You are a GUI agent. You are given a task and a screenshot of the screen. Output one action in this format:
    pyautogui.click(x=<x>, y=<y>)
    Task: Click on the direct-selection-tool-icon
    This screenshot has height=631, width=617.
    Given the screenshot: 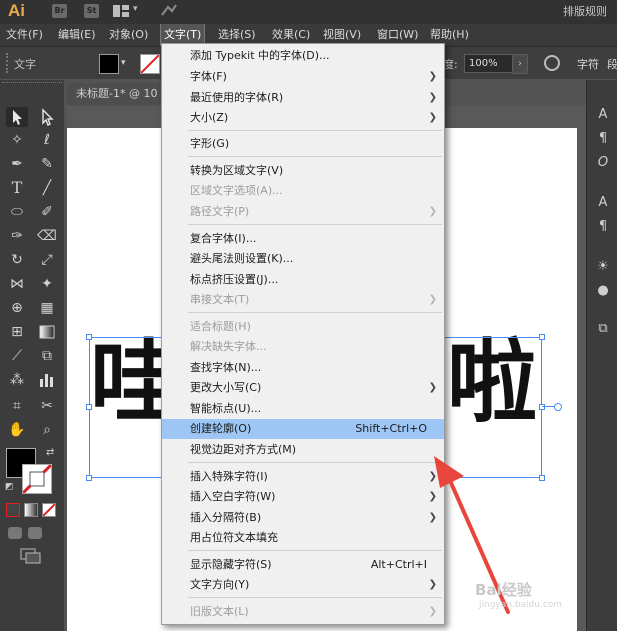 What is the action you would take?
    pyautogui.click(x=47, y=117)
    